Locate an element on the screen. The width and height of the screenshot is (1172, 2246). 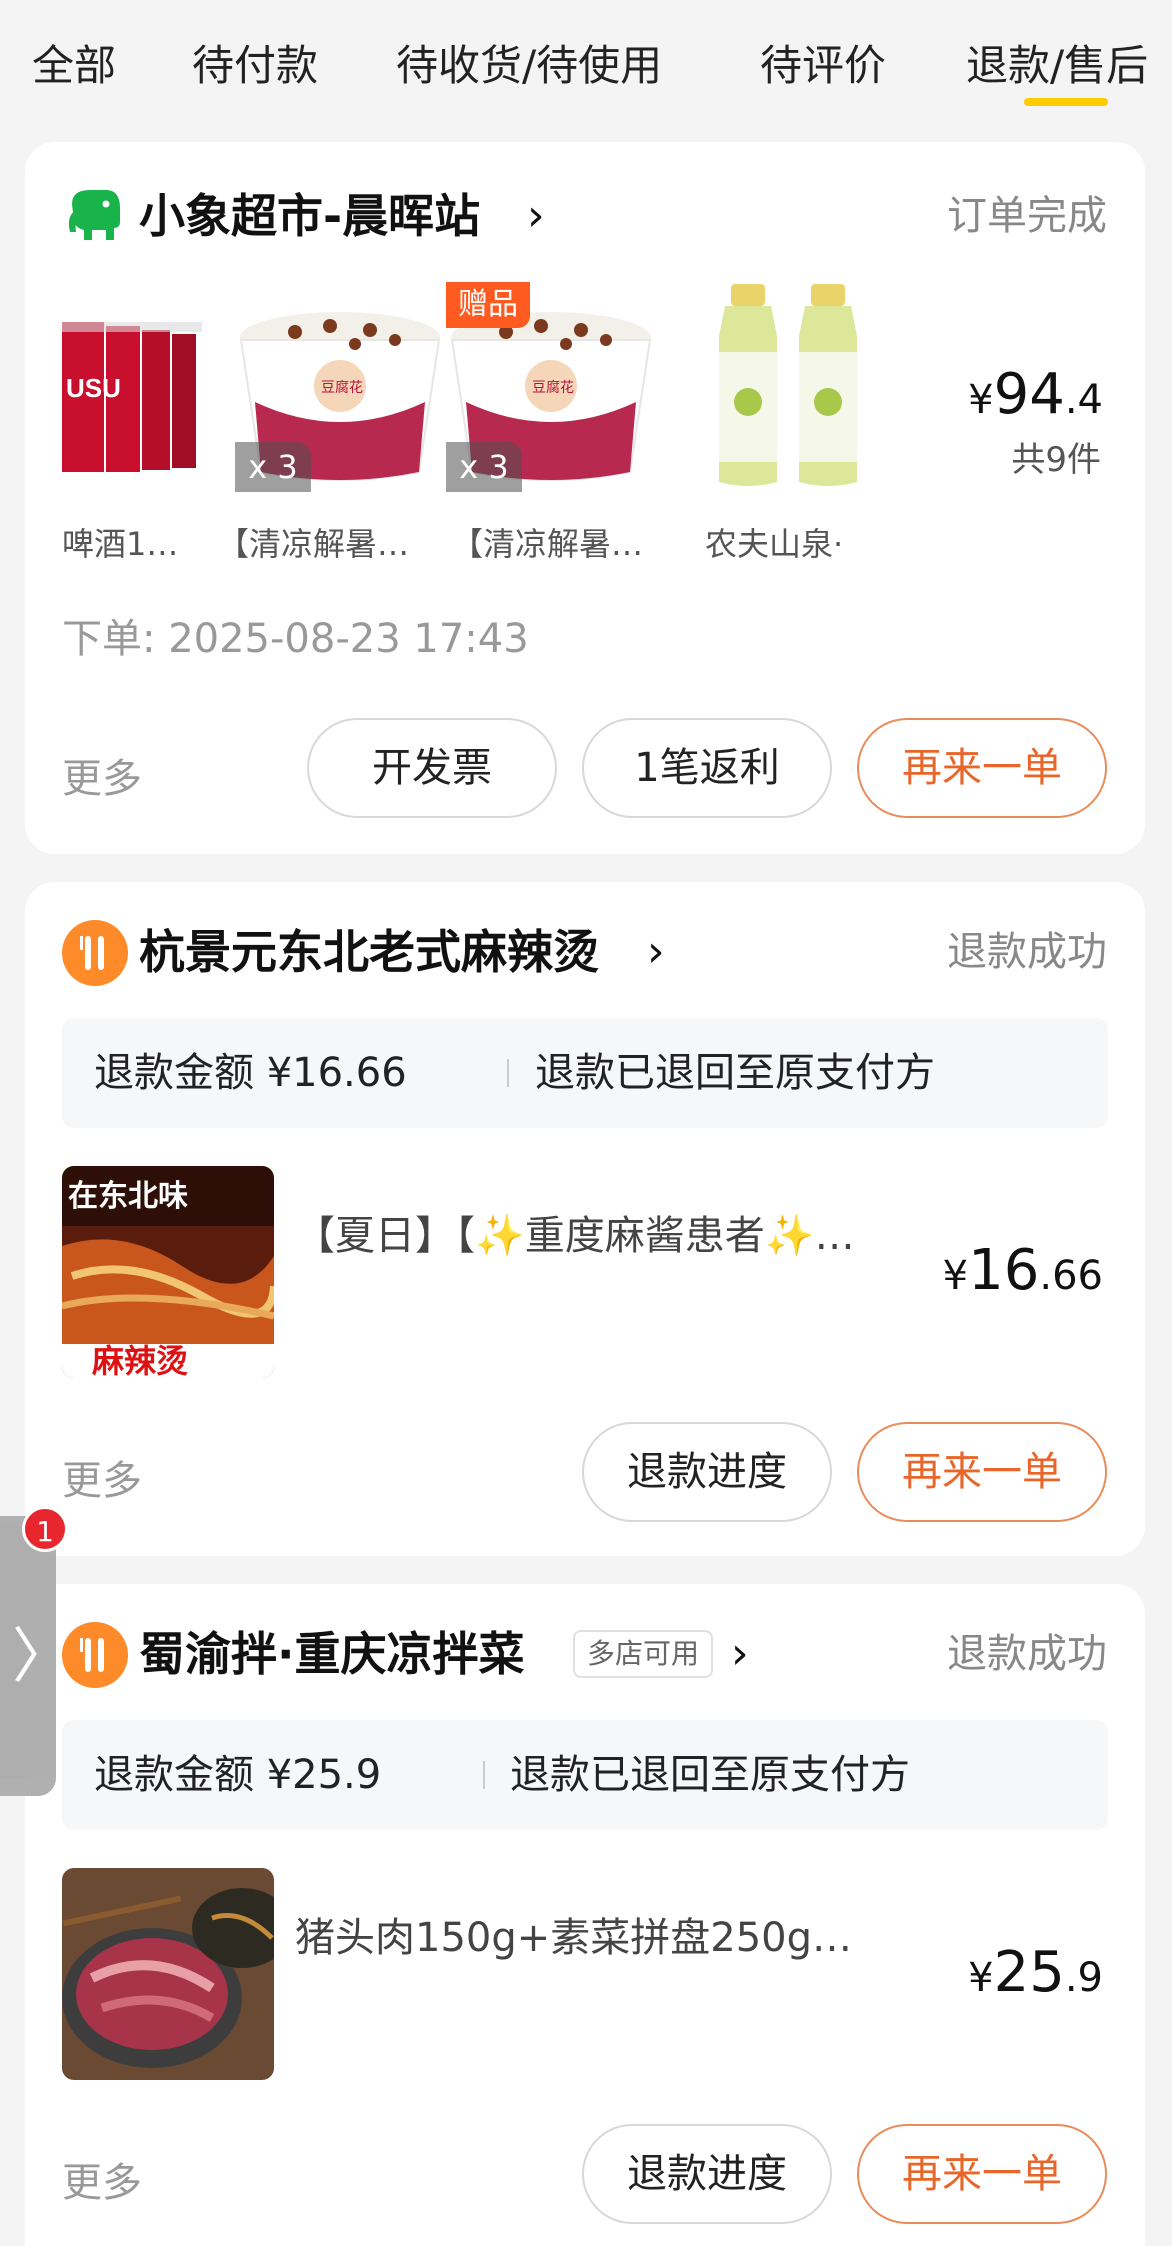
product-image-pudding: 豆腐花 x 3 is located at coordinates (340, 387).